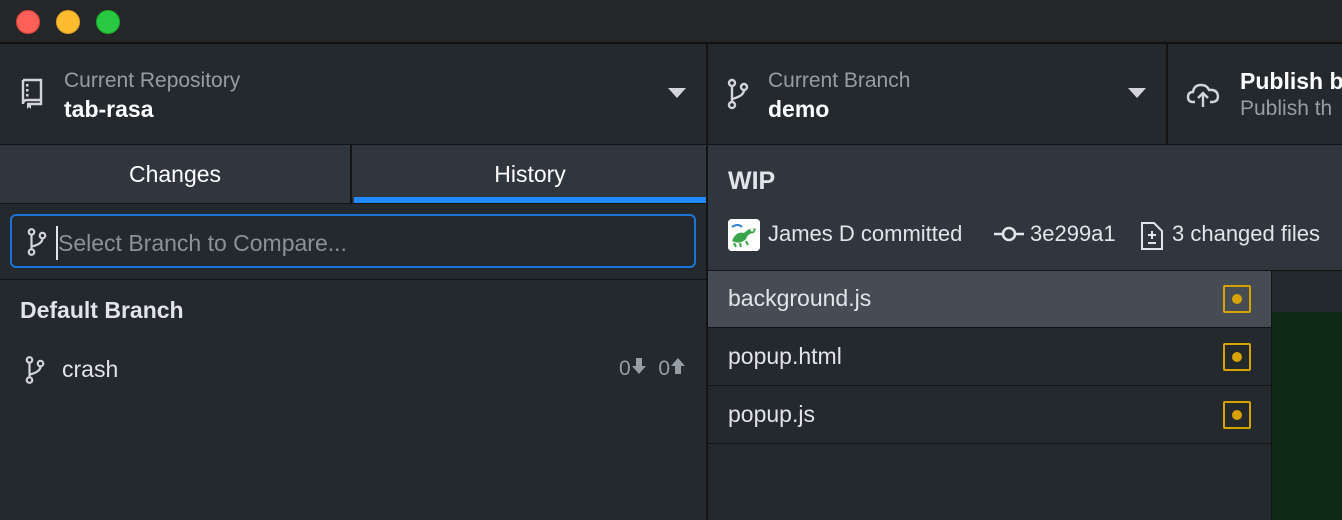  I want to click on commit-title: WIP, so click(752, 181).